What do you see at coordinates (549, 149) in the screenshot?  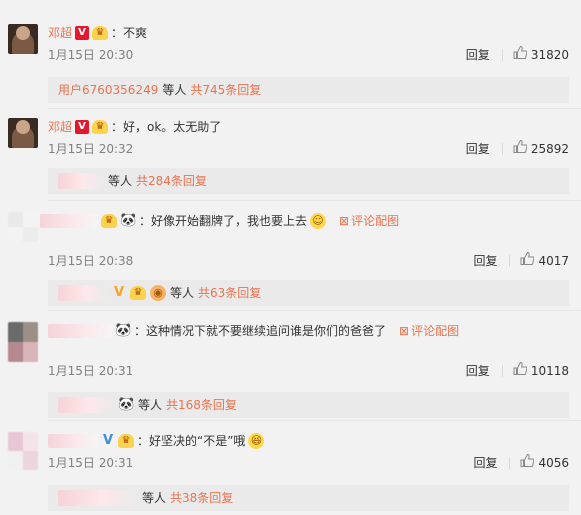 I see `like-count: 25892` at bounding box center [549, 149].